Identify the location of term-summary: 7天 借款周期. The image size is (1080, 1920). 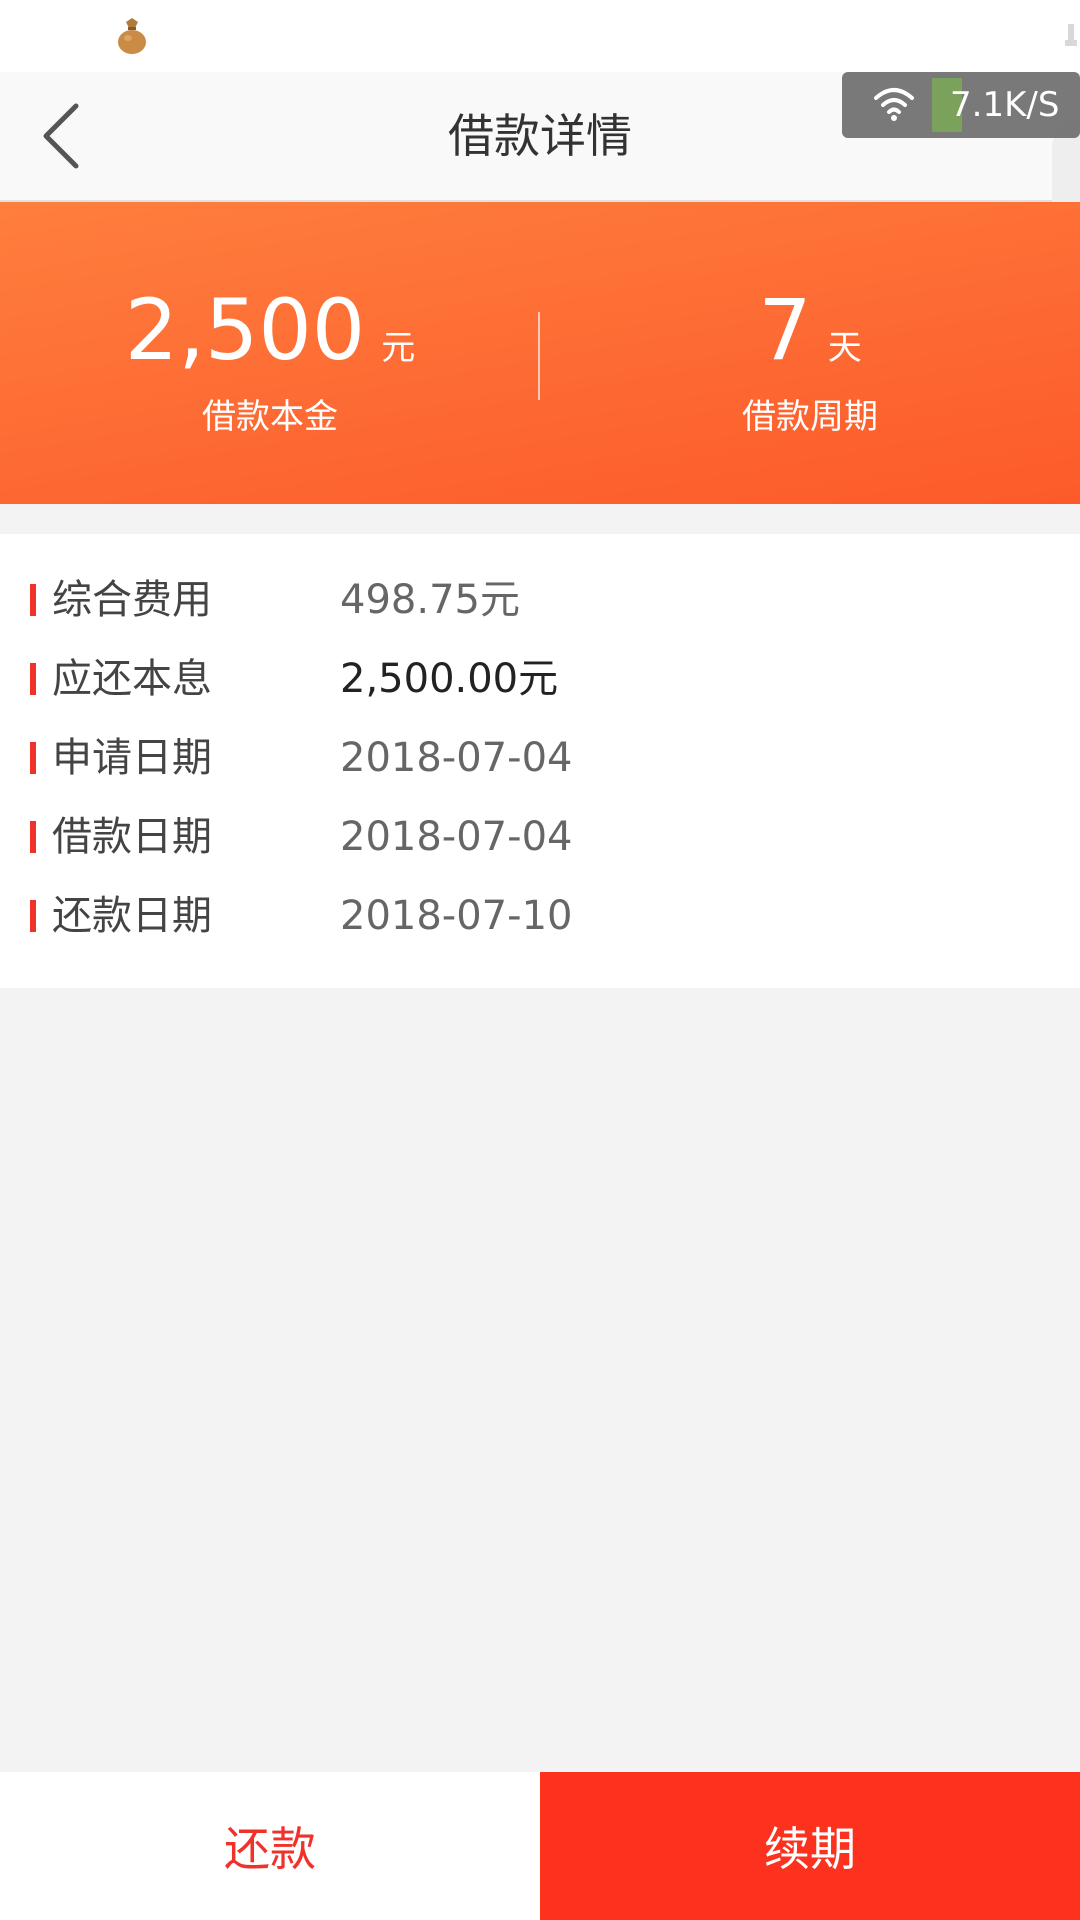
(810, 353).